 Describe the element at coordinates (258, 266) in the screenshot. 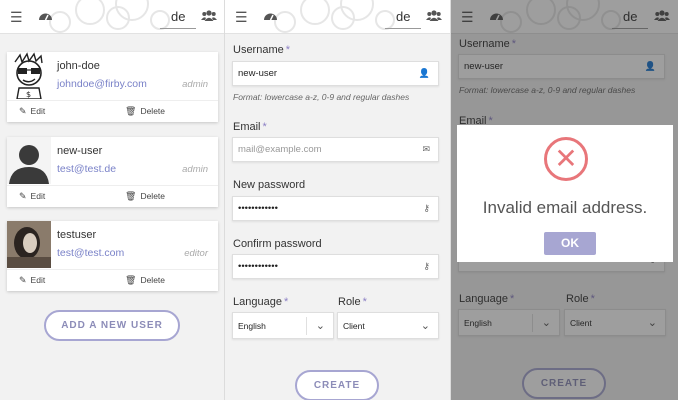

I see `confirm-password-value: ••••••••••••` at that location.